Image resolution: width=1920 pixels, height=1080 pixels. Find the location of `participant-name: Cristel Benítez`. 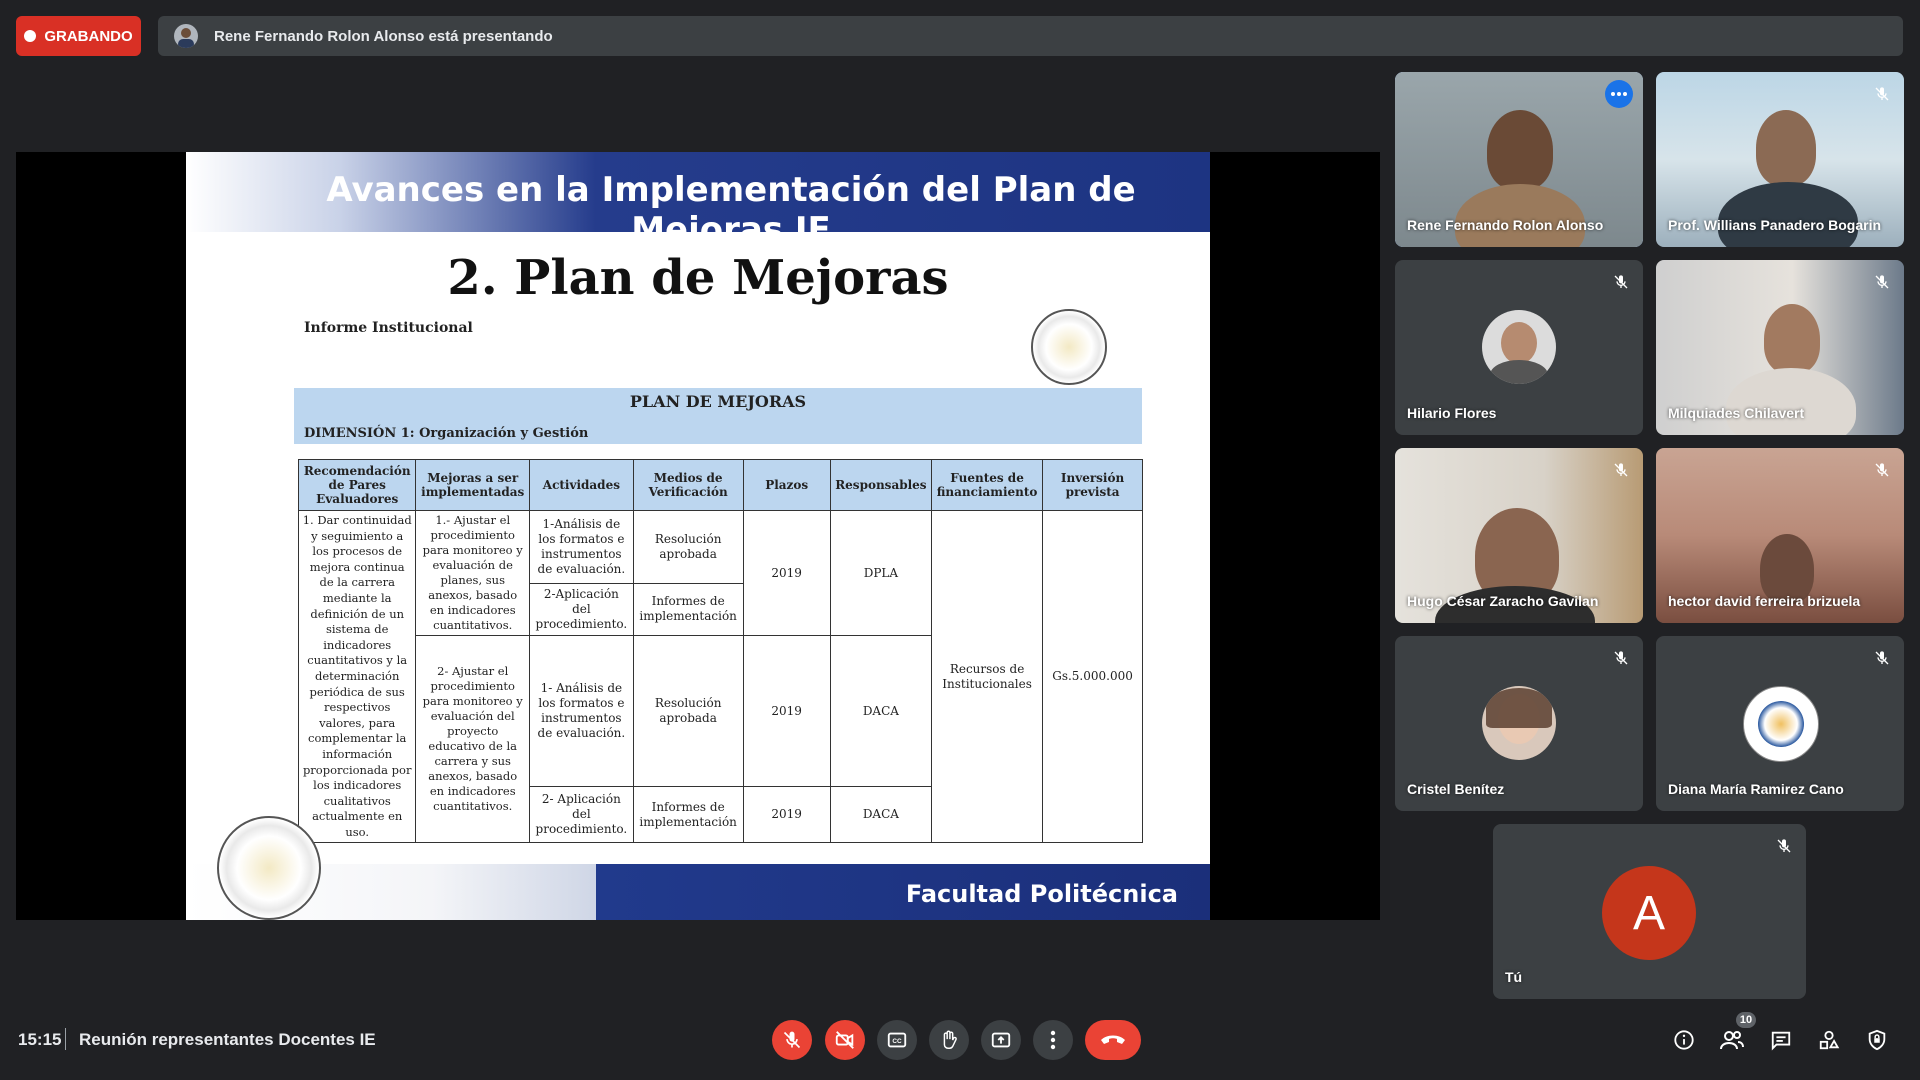

participant-name: Cristel Benítez is located at coordinates (1456, 789).